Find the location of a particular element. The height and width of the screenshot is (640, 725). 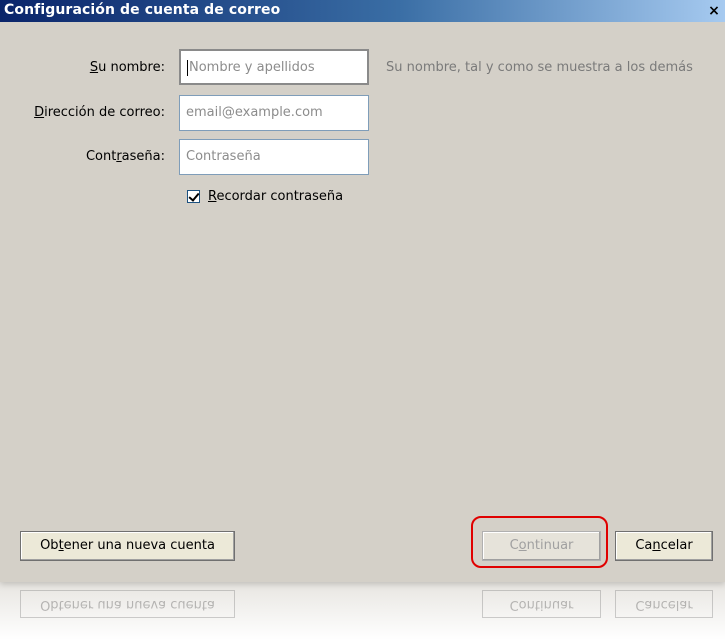

cancel-button: Cancelar is located at coordinates (664, 546).